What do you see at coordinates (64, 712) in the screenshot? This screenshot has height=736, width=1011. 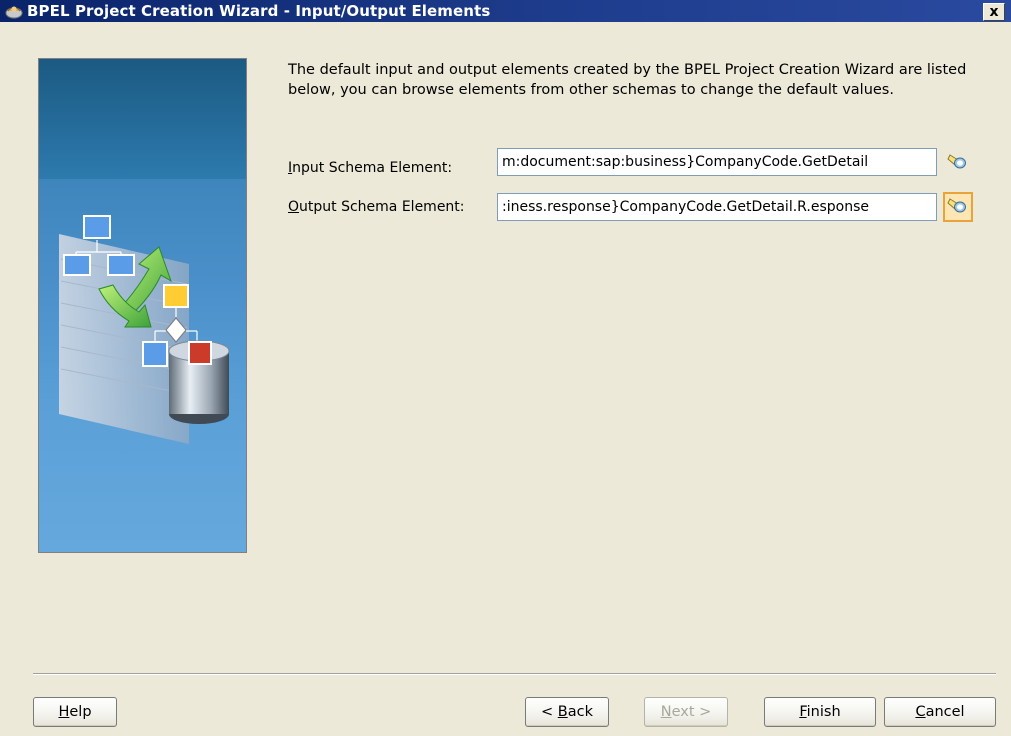 I see `help-button-mnemonic: H` at bounding box center [64, 712].